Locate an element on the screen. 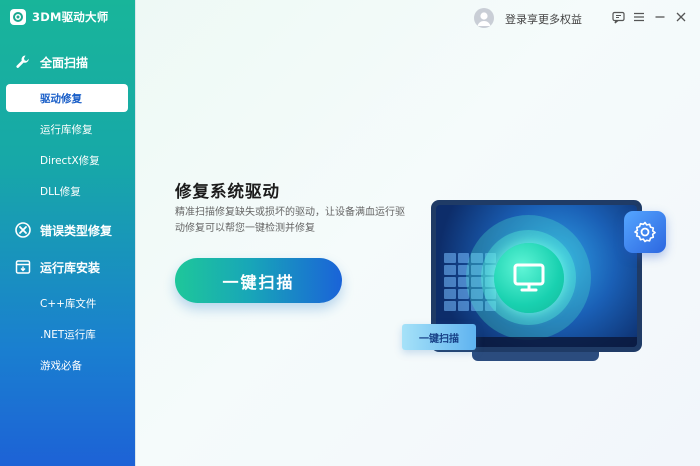 Image resolution: width=700 pixels, height=466 pixels. sidebar-item-driver-repair: 驱动修复 is located at coordinates (67, 98).